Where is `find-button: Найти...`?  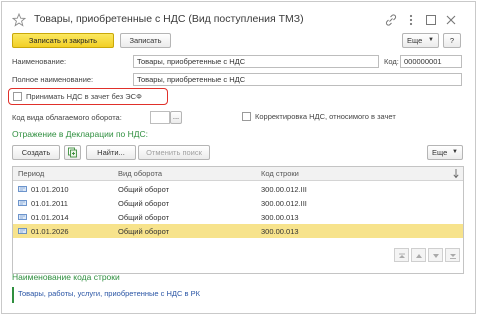
find-button: Найти... is located at coordinates (111, 152).